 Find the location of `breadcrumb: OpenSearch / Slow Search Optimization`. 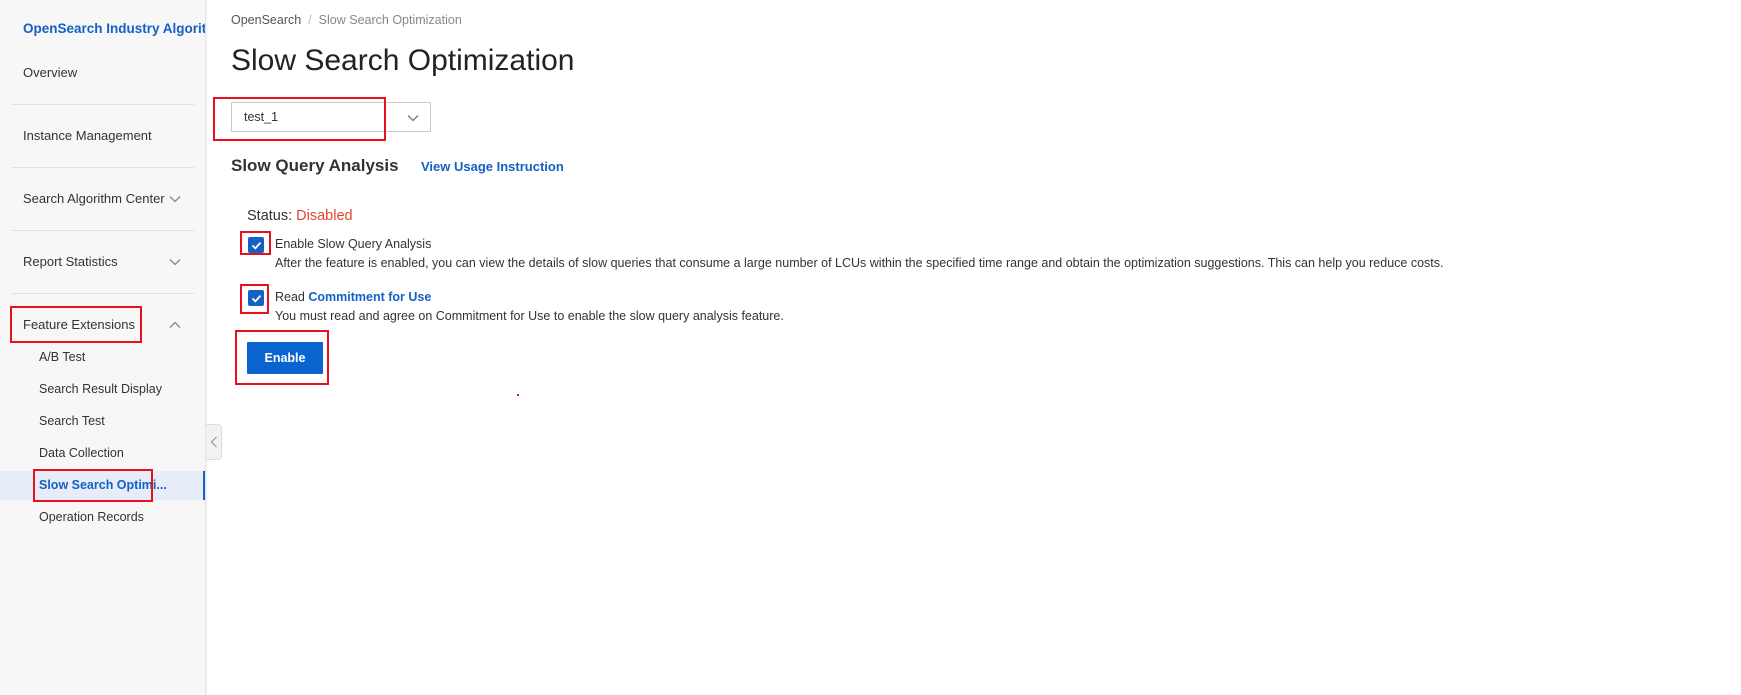

breadcrumb: OpenSearch / Slow Search Optimization is located at coordinates (346, 20).